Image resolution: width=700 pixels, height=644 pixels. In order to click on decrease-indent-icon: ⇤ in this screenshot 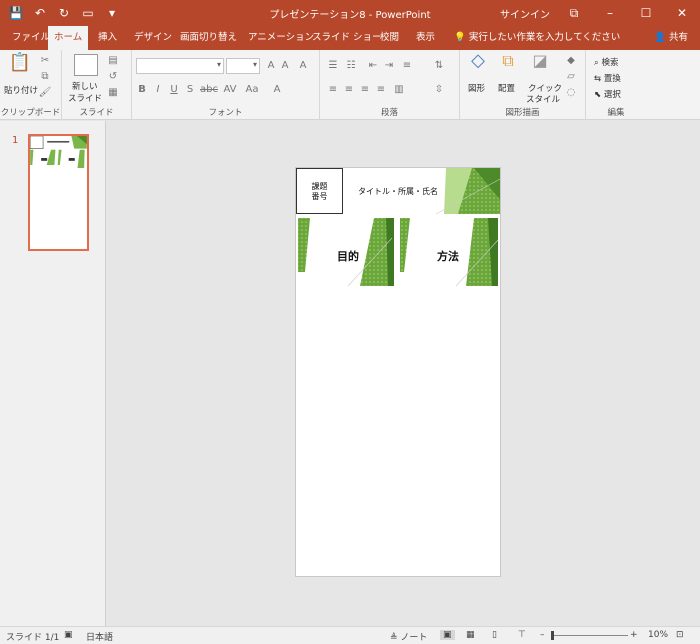, I will do `click(373, 66)`.